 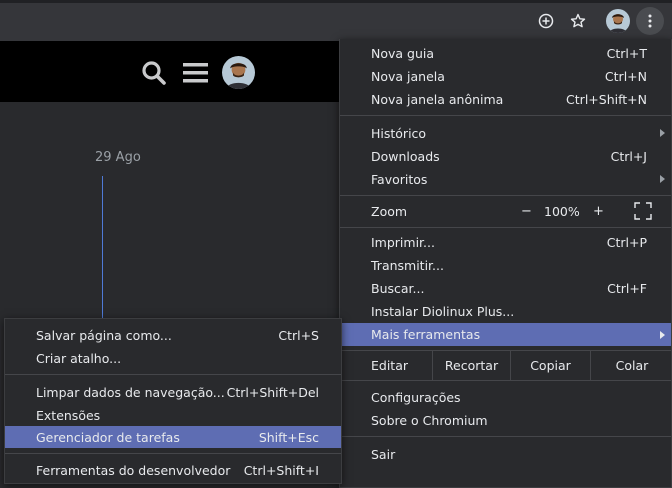 What do you see at coordinates (505, 99) in the screenshot?
I see `menu-item-new-incognito-window: Nova janela anônima Ctrl+Shift+N` at bounding box center [505, 99].